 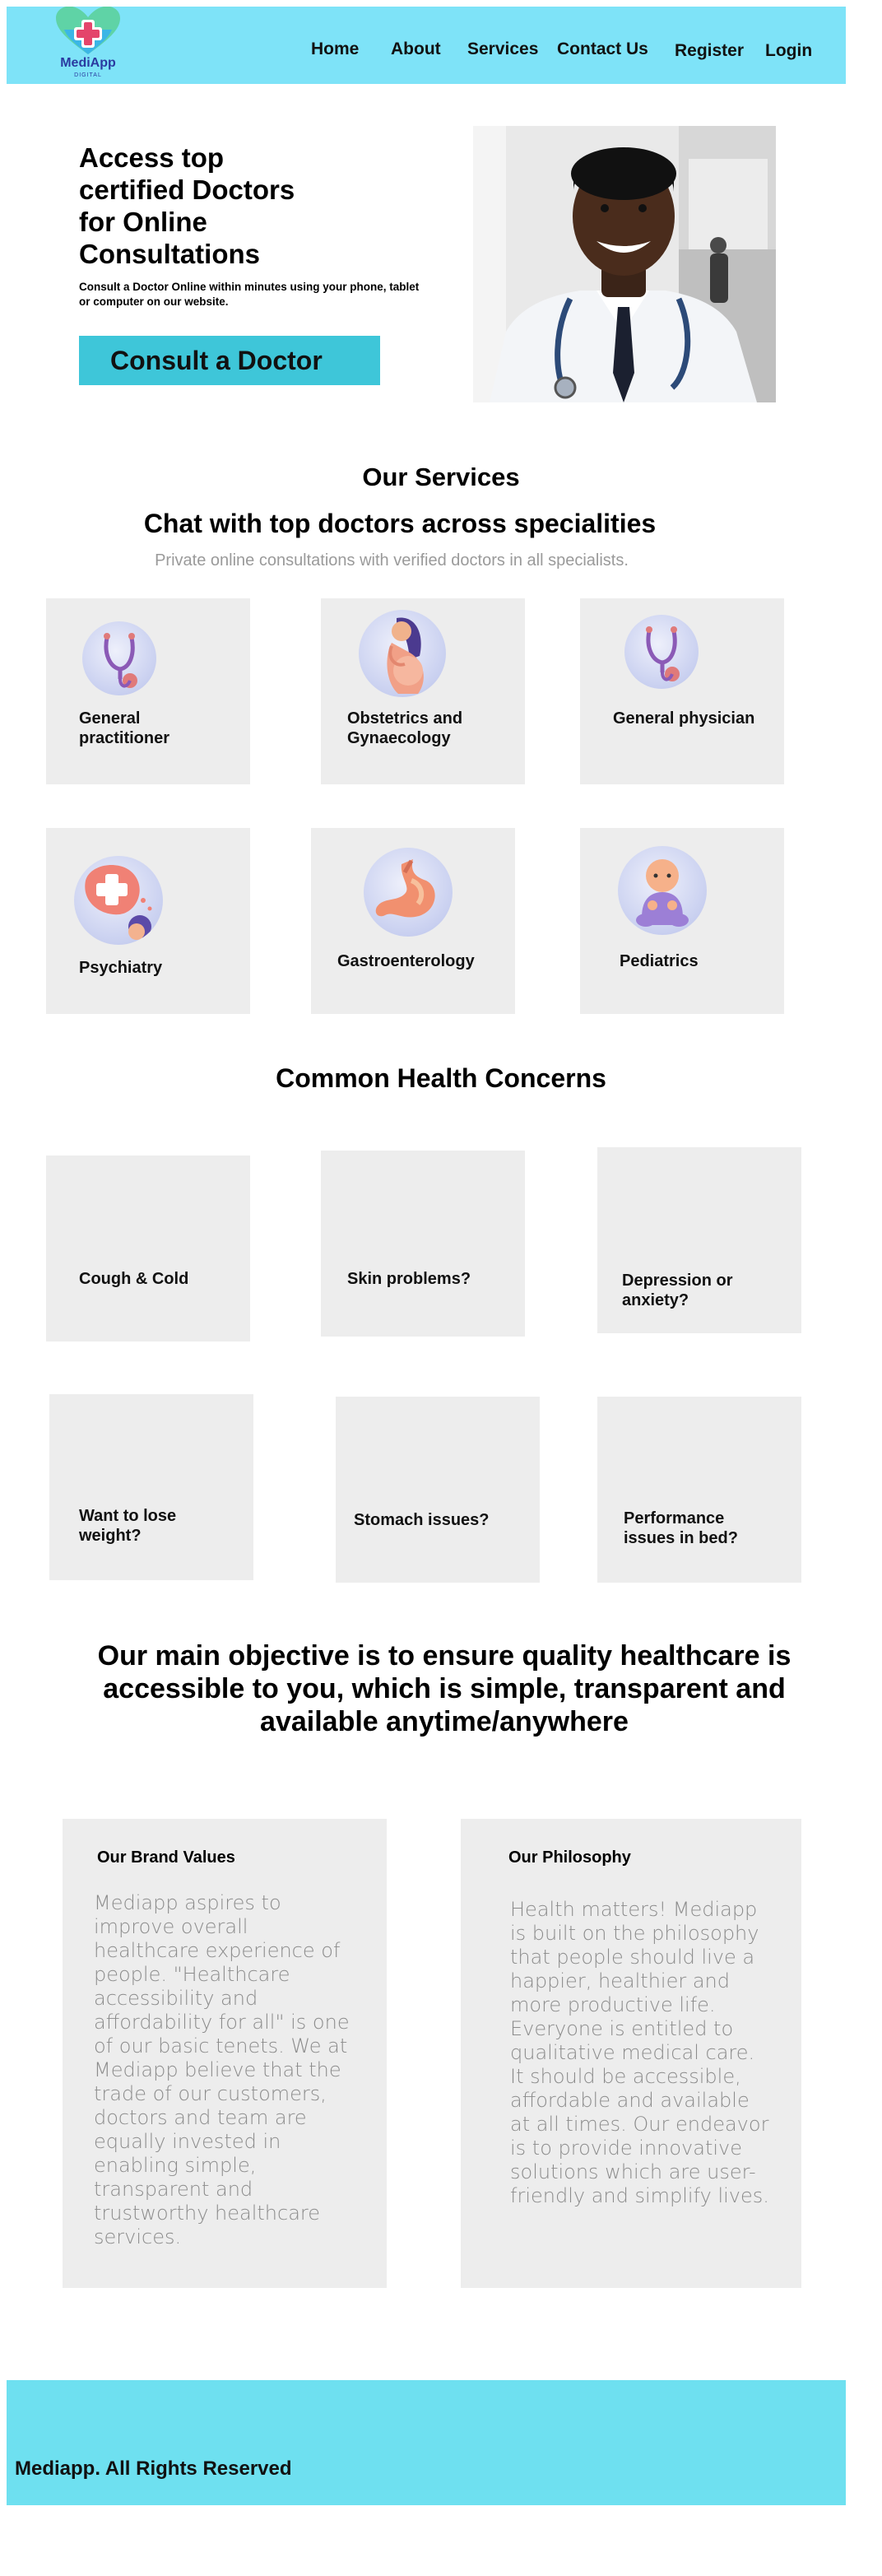 What do you see at coordinates (88, 63) in the screenshot?
I see `logo-text: MediApp` at bounding box center [88, 63].